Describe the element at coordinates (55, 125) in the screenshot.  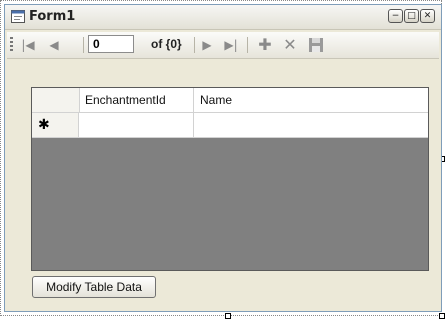
I see `new-row-marker: ✱` at that location.